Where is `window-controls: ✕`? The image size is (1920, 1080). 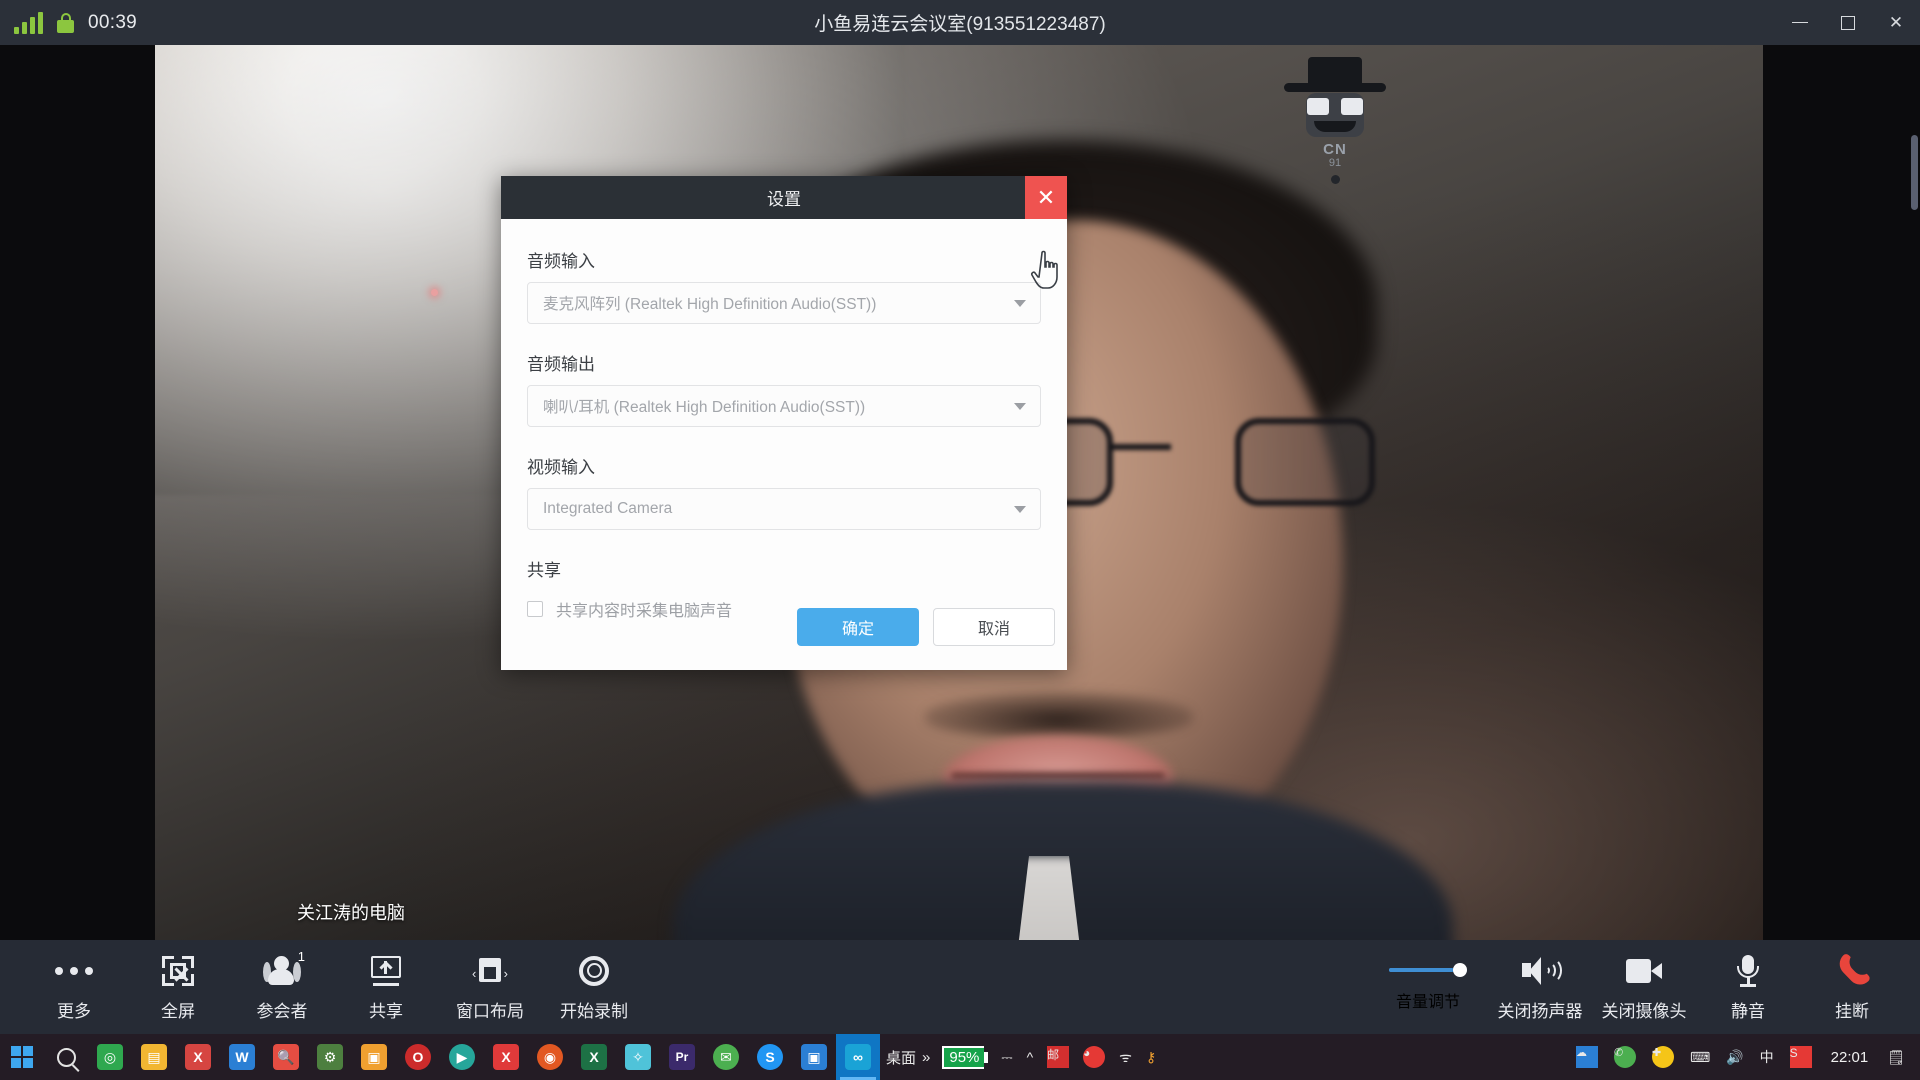
window-controls: ✕ is located at coordinates (1848, 22).